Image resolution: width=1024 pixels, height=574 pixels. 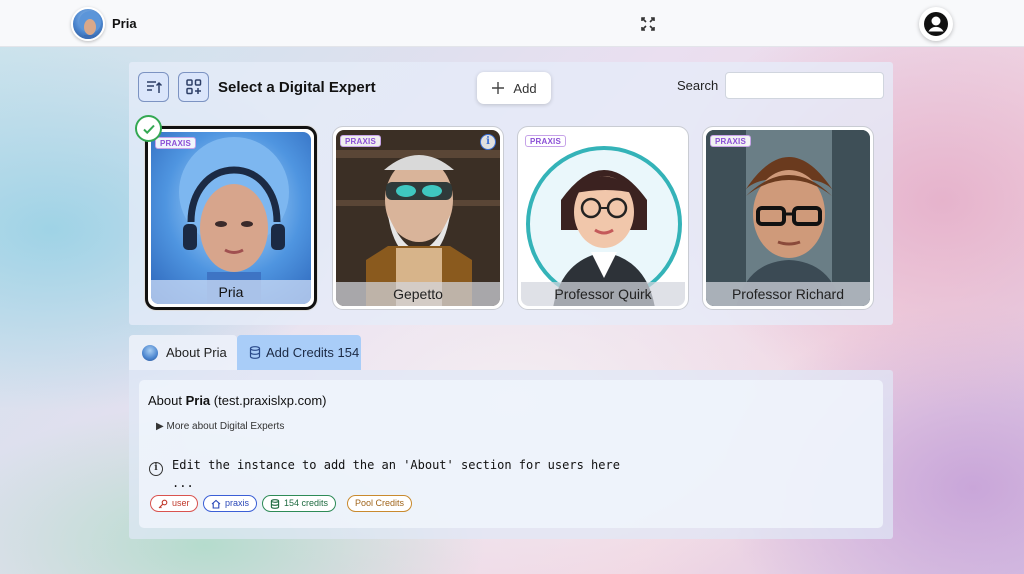 What do you see at coordinates (225, 426) in the screenshot?
I see `more-about-label: More about Digital Experts` at bounding box center [225, 426].